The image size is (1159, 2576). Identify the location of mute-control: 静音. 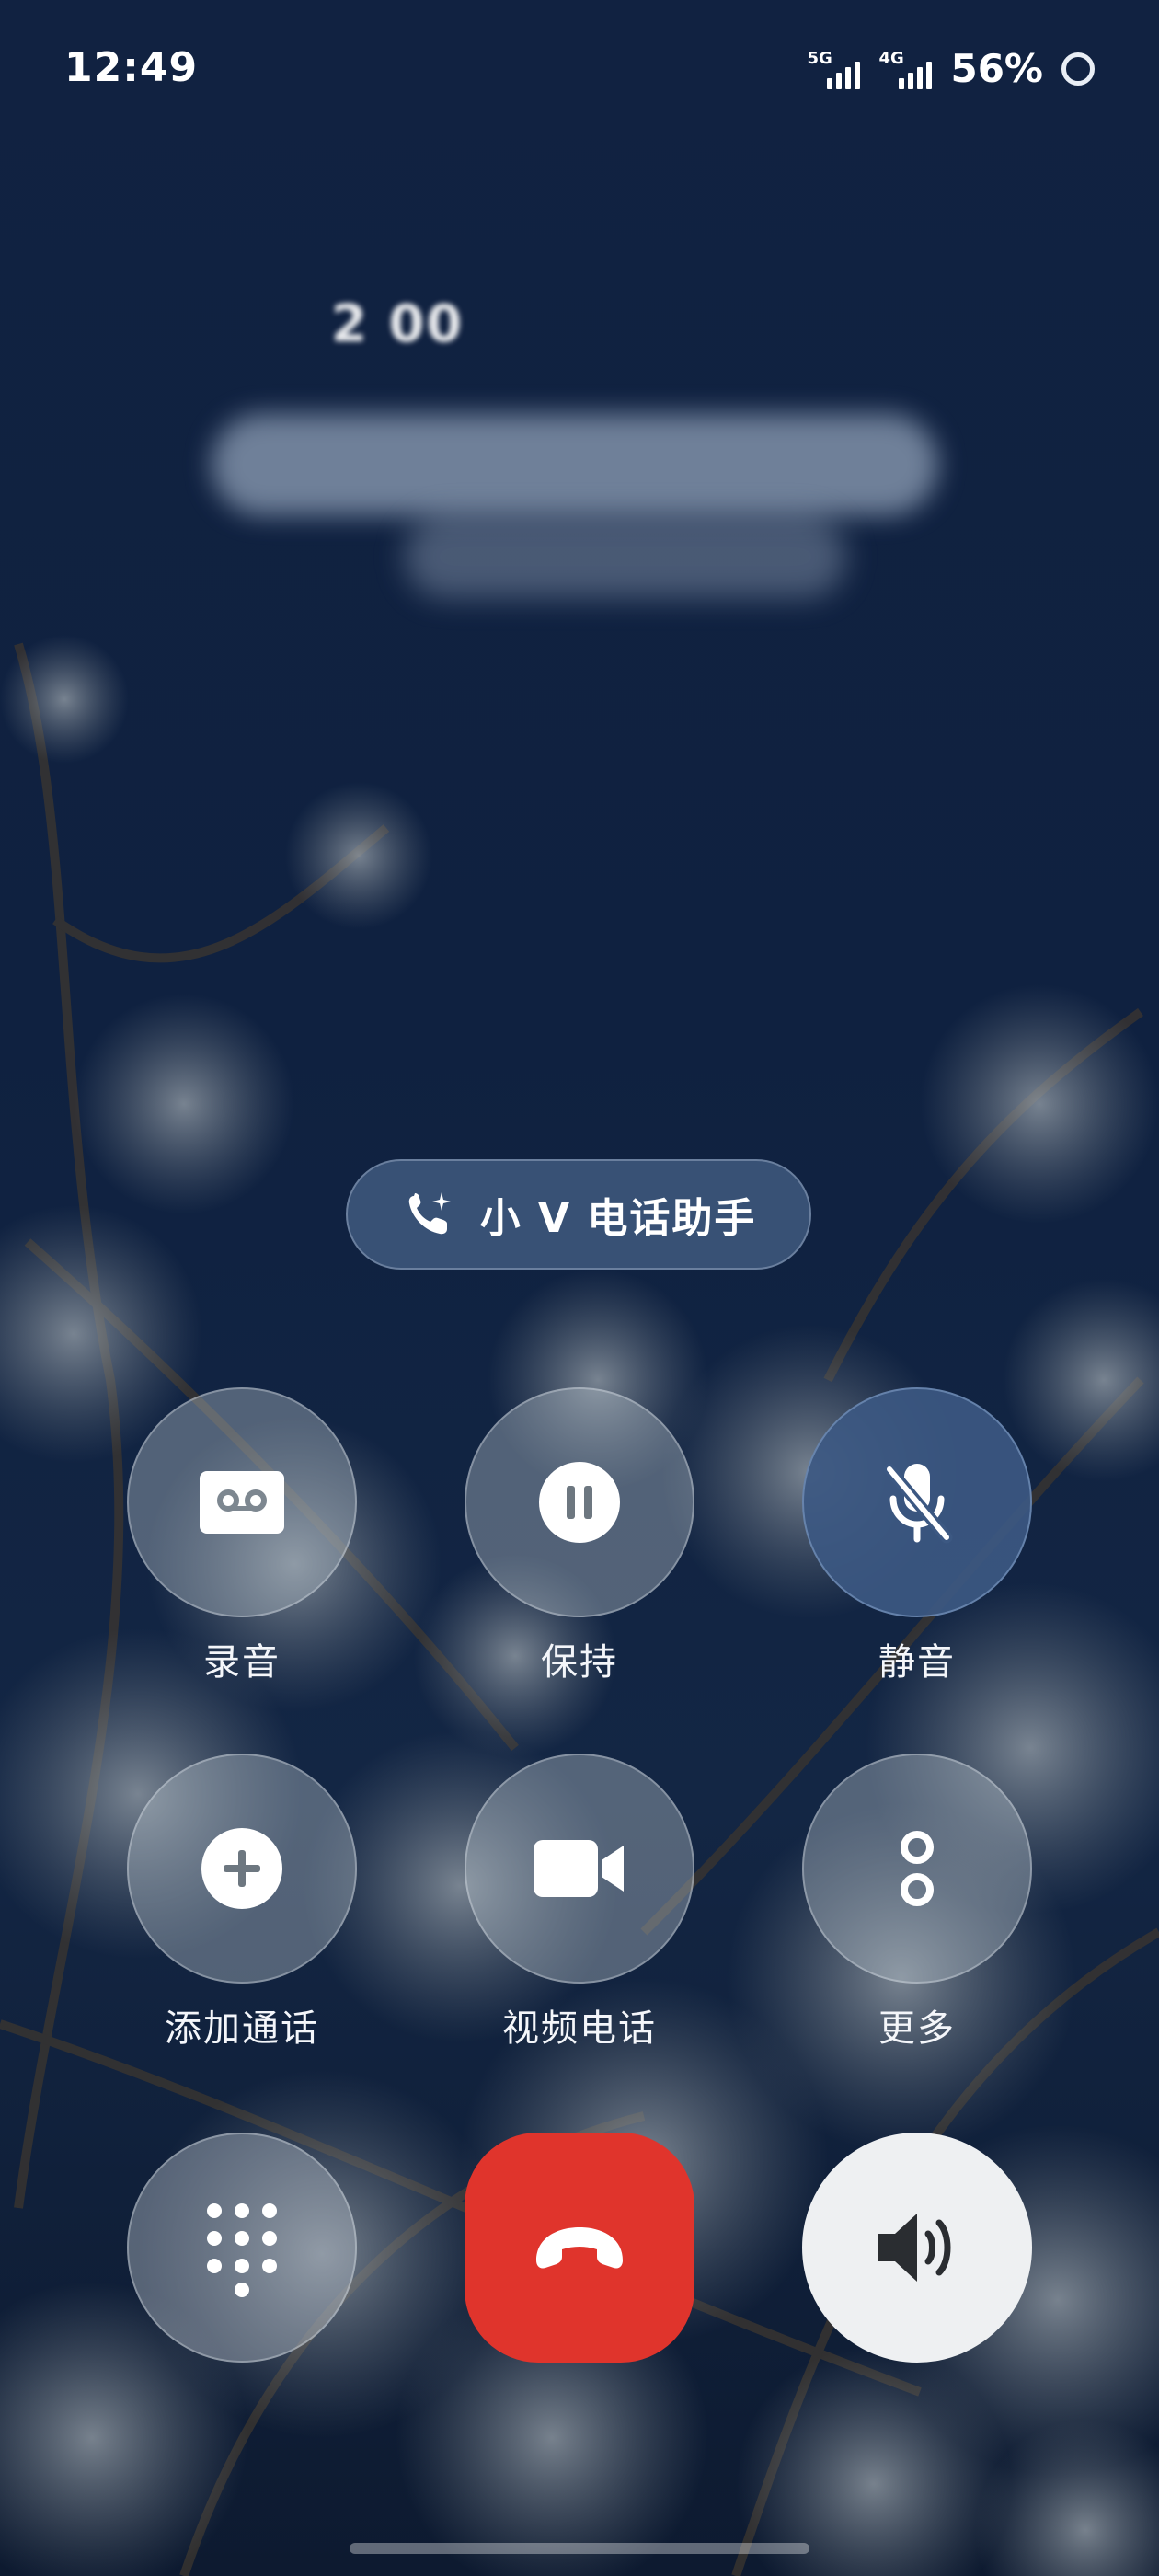
(917, 1536).